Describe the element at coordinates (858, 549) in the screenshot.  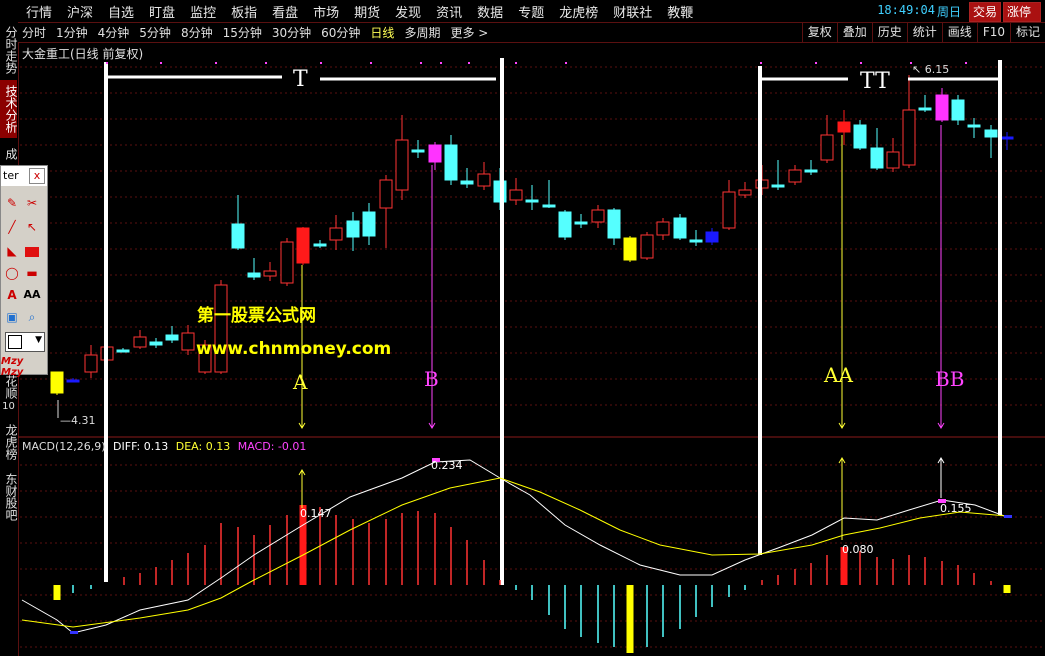
I see `macd-value-label: 0.080` at that location.